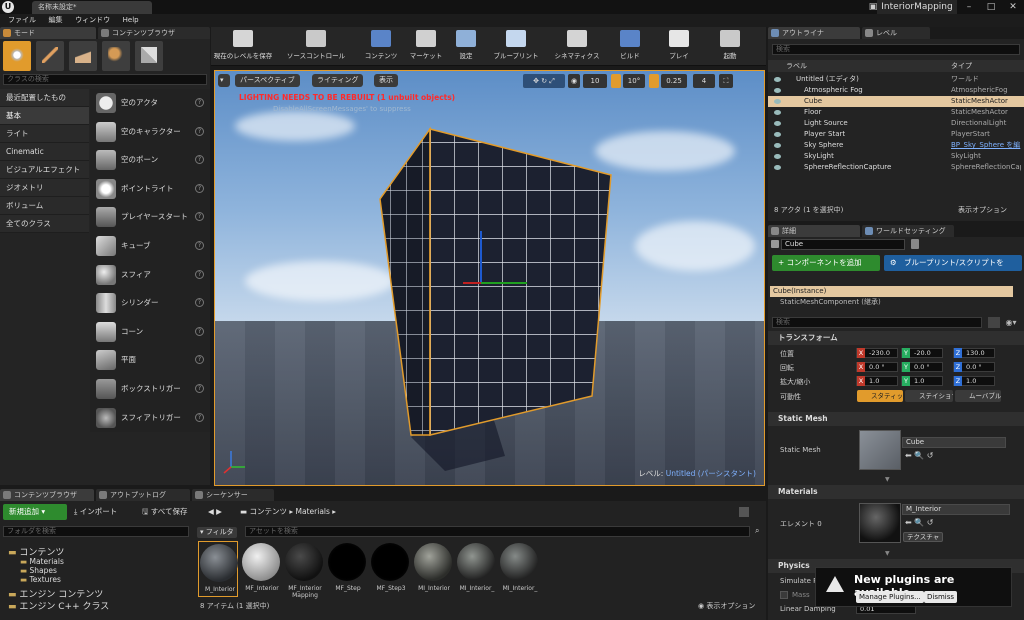 This screenshot has height=620, width=1024. What do you see at coordinates (150, 132) in the screenshot?
I see `place-asset-item: 空のキャラクター ?` at bounding box center [150, 132].